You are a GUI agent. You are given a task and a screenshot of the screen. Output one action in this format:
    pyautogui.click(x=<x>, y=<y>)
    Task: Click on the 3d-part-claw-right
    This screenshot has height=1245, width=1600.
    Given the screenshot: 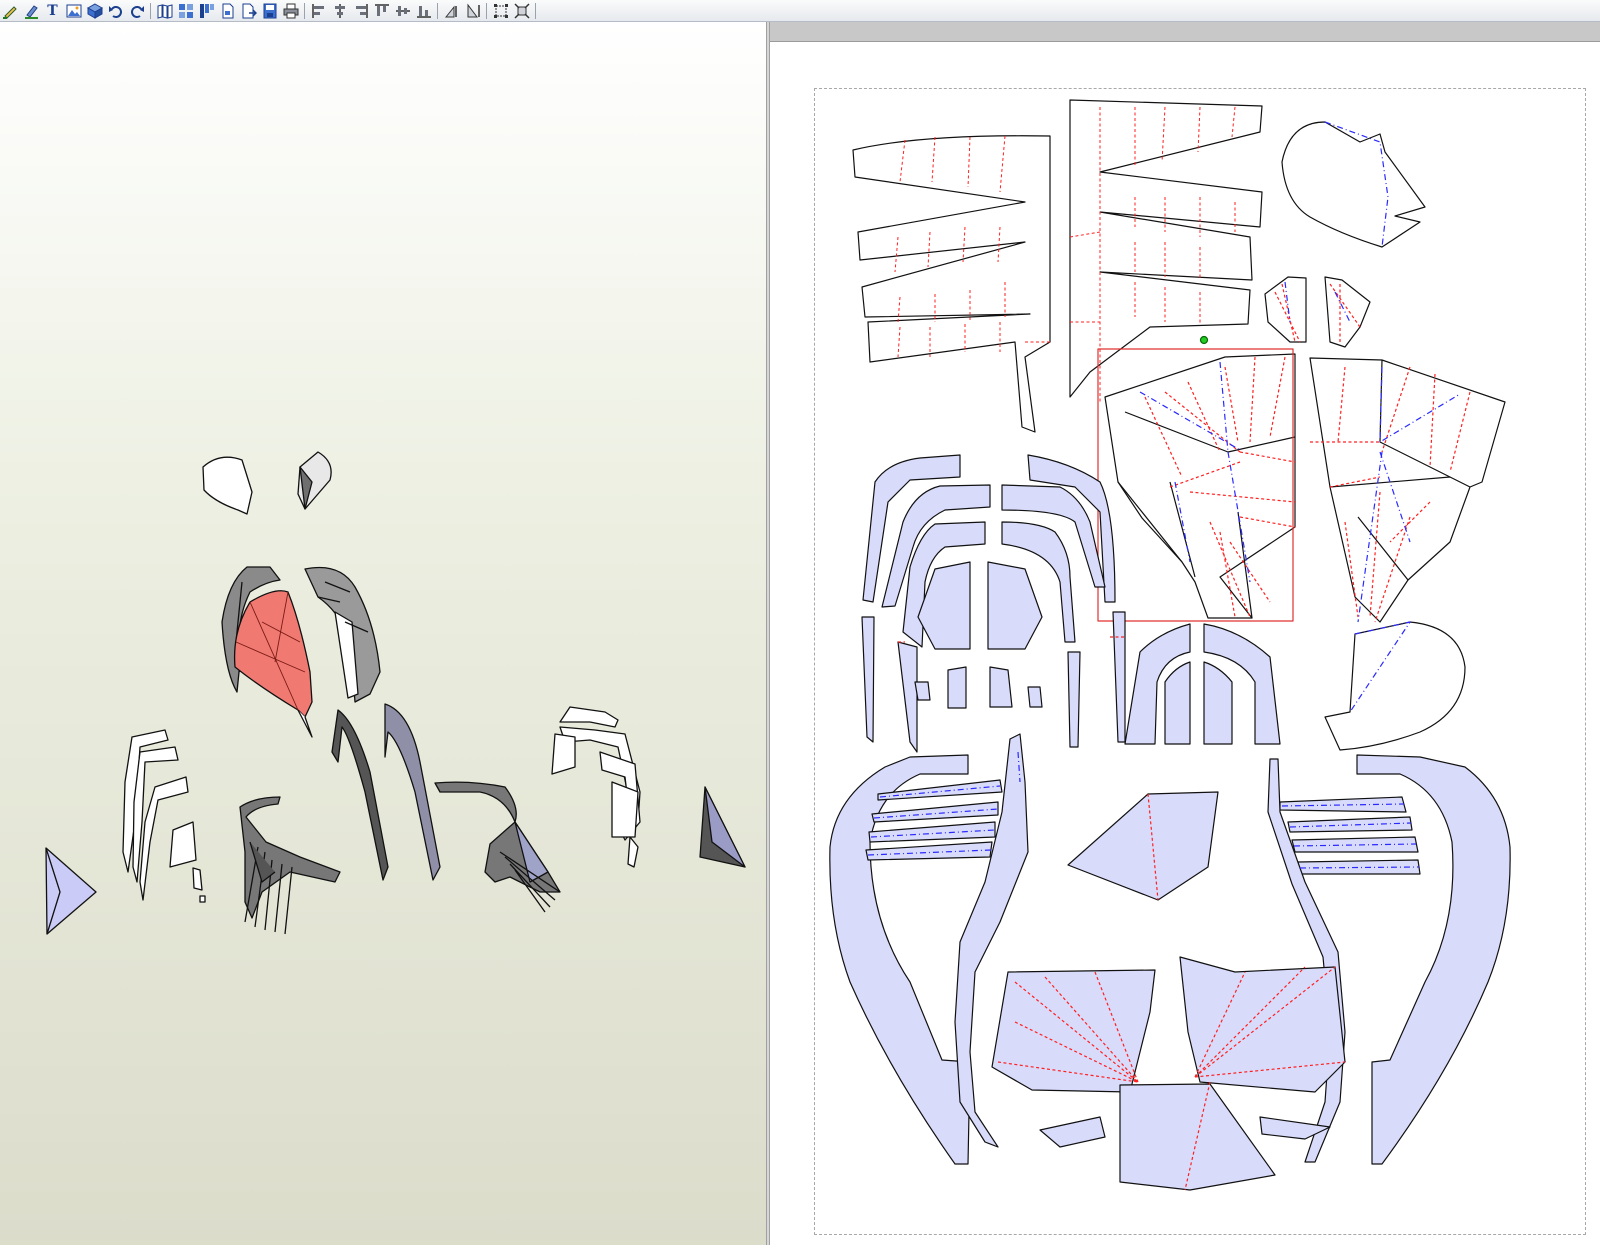 What is the action you would take?
    pyautogui.click(x=596, y=787)
    